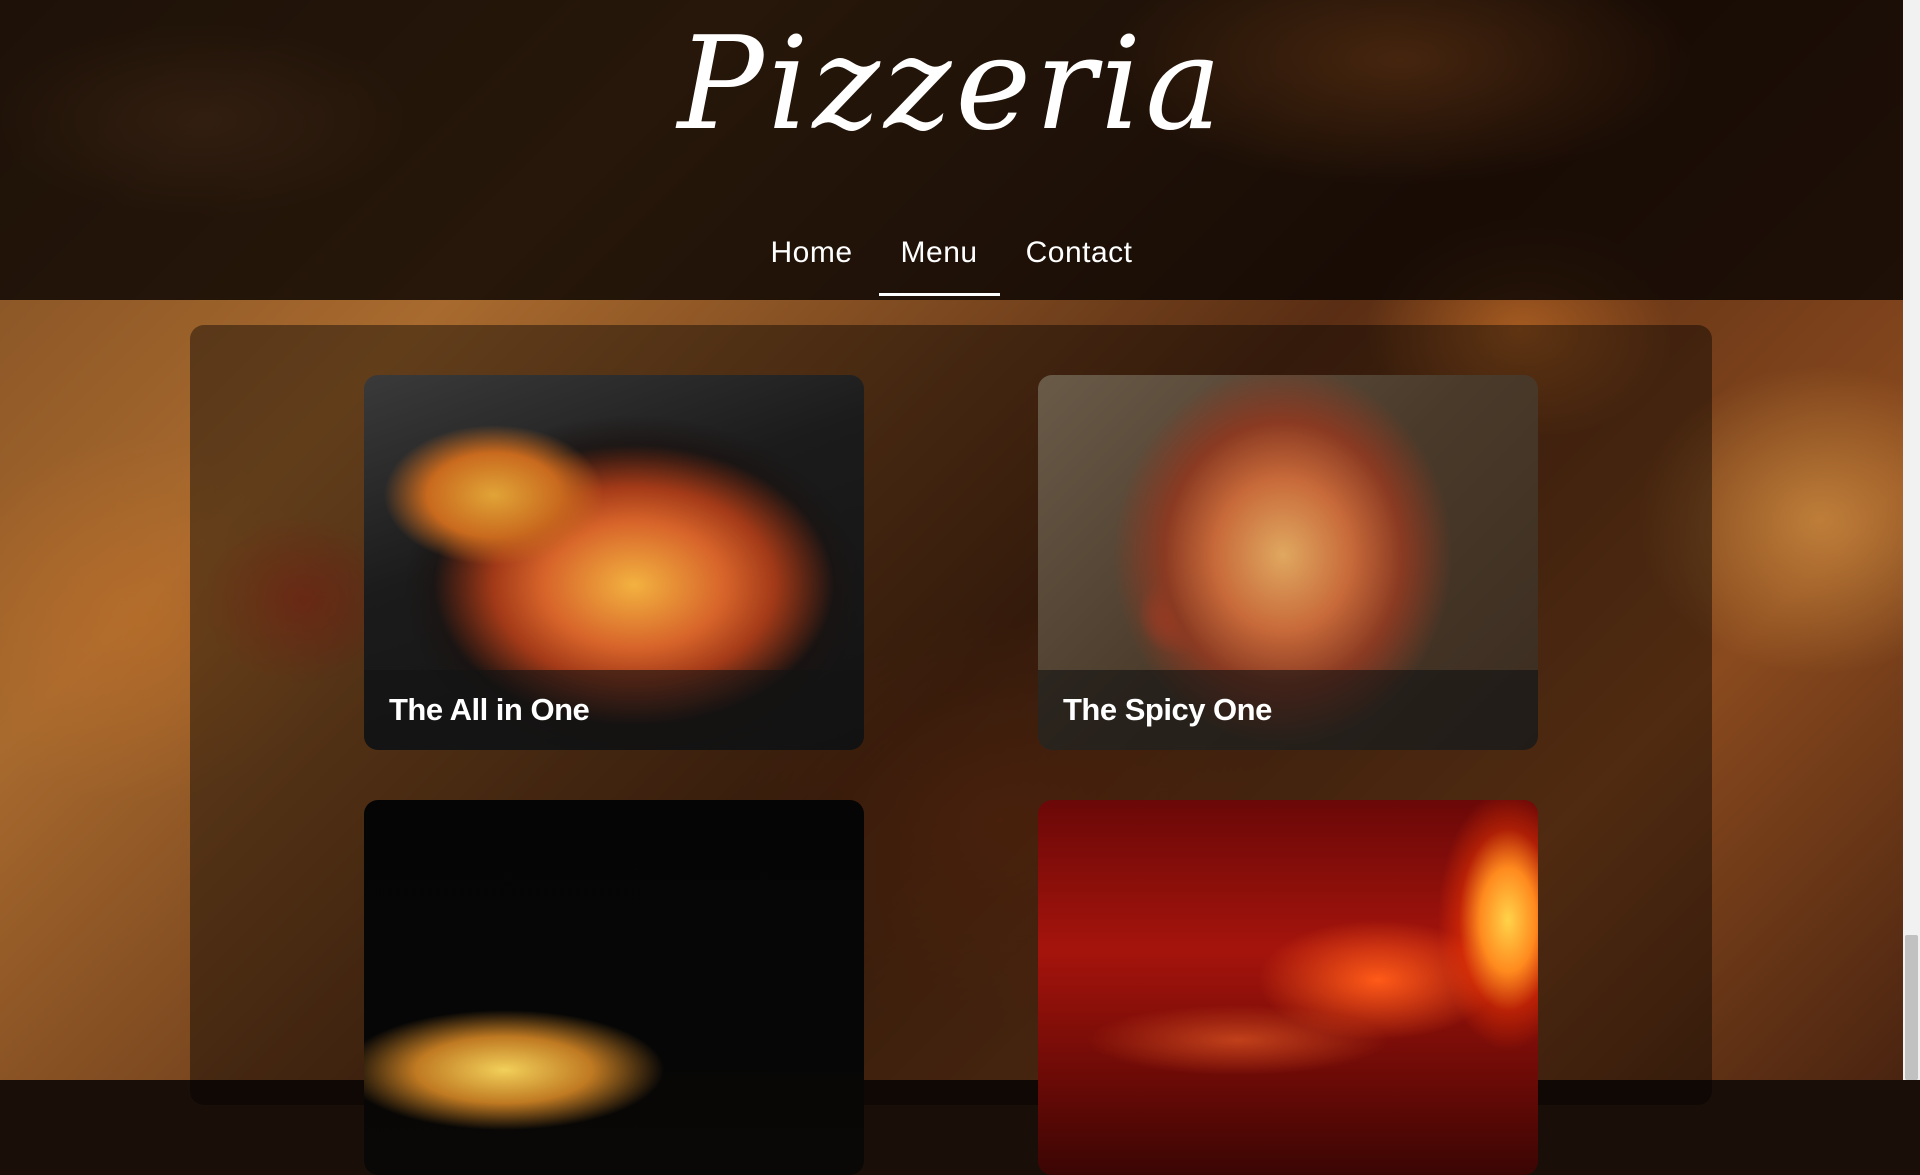 The image size is (1920, 1175). Describe the element at coordinates (951, 85) in the screenshot. I see `site-logo: Pizzeria` at that location.